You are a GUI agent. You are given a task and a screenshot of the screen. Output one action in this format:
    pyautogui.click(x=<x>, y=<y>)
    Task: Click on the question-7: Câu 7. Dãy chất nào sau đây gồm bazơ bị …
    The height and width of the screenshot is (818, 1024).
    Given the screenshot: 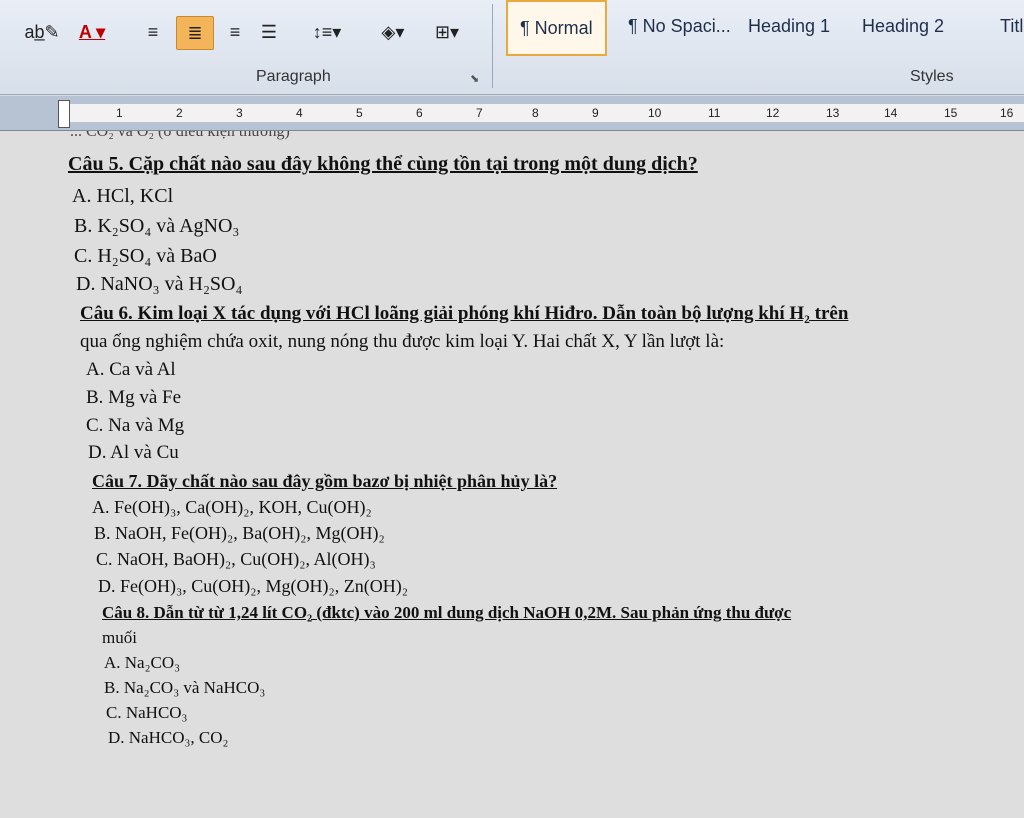 What is the action you would take?
    pyautogui.click(x=325, y=481)
    